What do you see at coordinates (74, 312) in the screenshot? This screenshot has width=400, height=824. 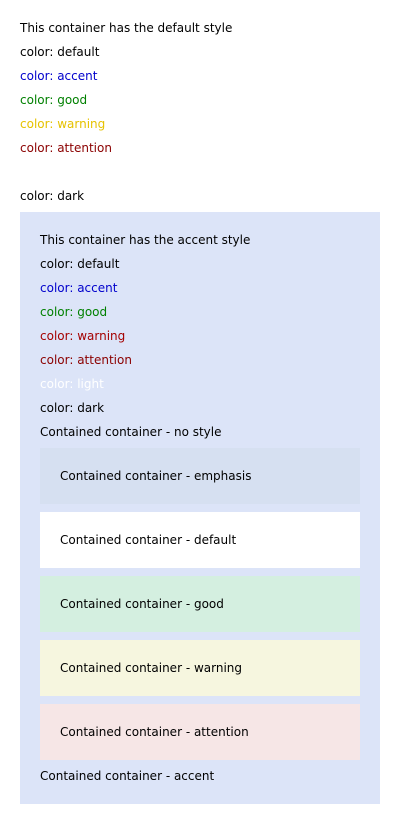 I see `accent-color-good-text: color: good` at bounding box center [74, 312].